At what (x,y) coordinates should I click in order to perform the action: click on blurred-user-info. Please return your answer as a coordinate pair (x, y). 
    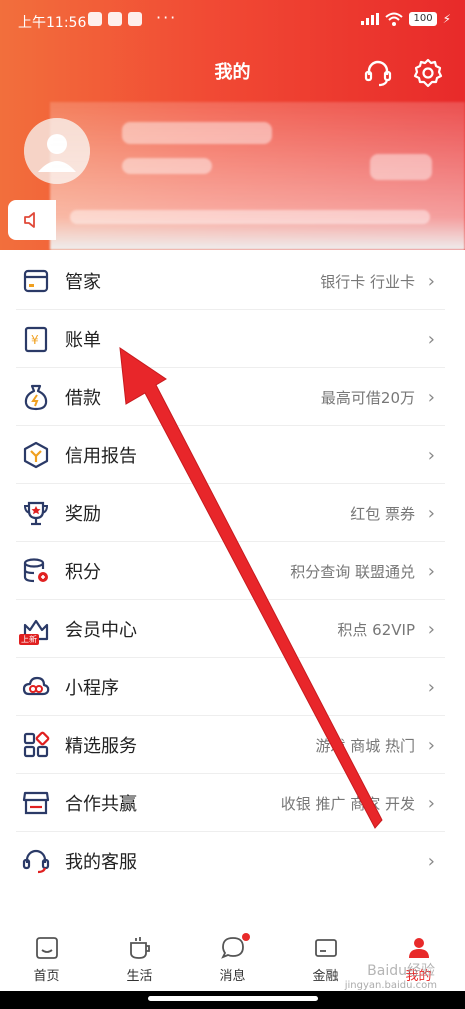
    Looking at the image, I should click on (257, 176).